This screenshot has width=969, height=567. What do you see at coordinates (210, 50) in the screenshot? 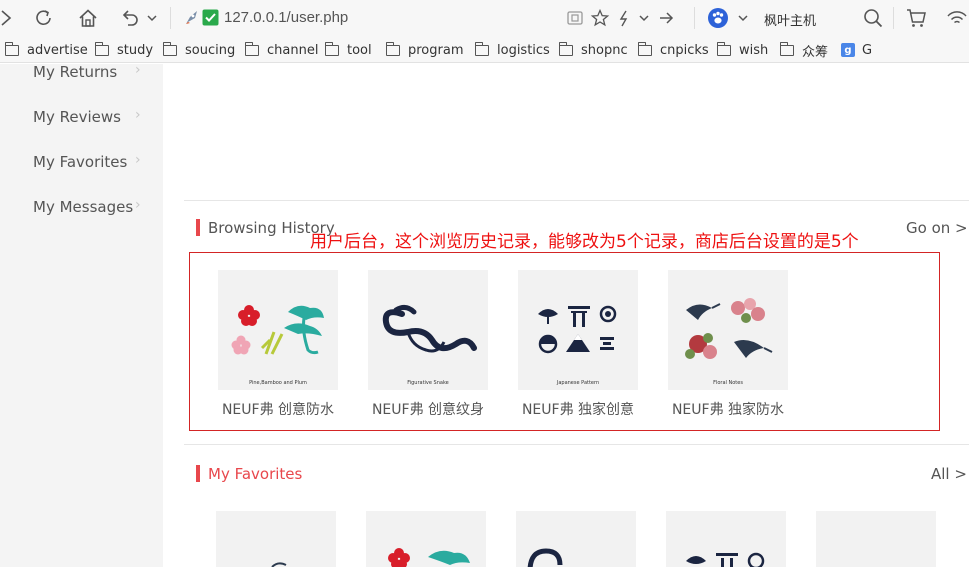
I see `bookmark-label: soucing` at bounding box center [210, 50].